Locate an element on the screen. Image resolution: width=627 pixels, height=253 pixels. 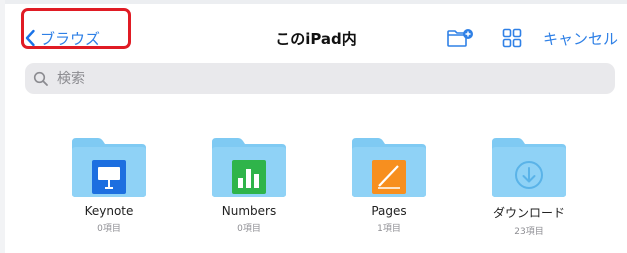
folder-name: ダウンロード is located at coordinates (528, 213).